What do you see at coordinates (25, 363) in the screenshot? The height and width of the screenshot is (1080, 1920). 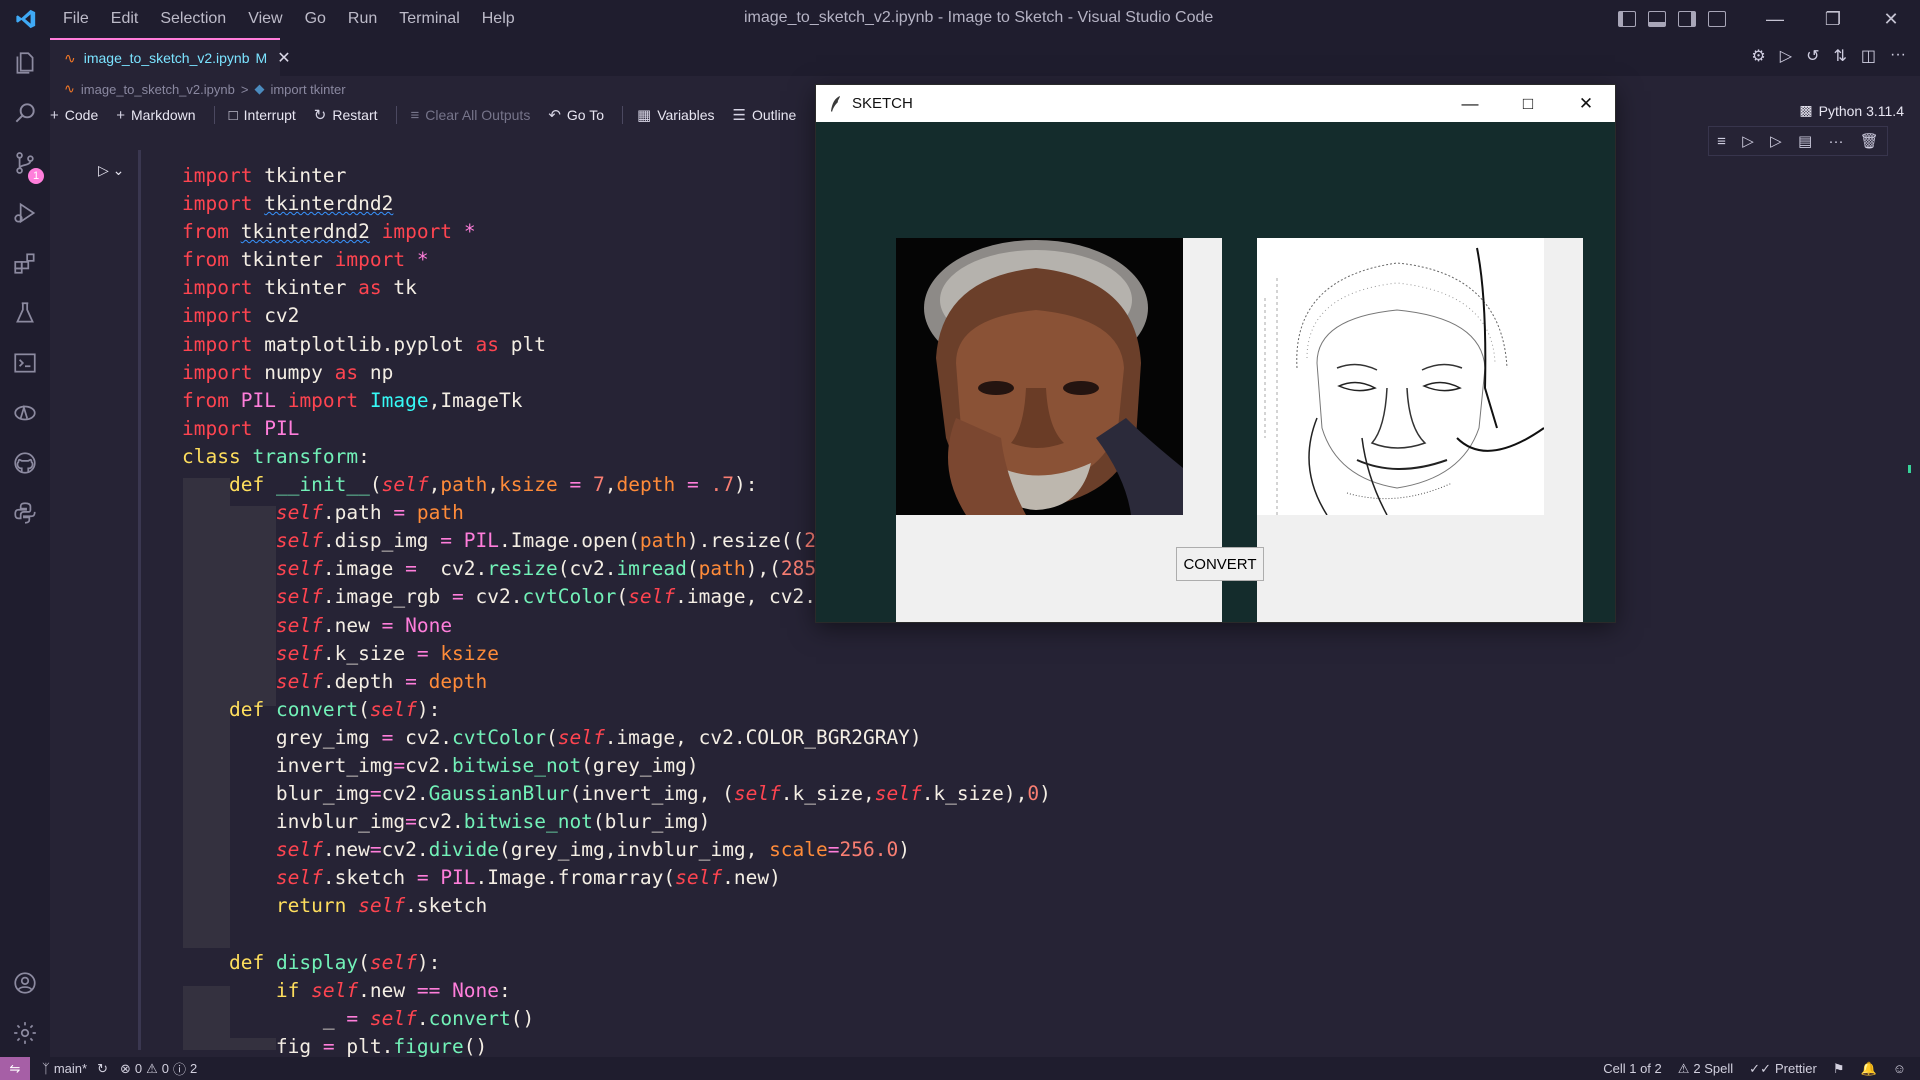 I see `terminal-icon` at bounding box center [25, 363].